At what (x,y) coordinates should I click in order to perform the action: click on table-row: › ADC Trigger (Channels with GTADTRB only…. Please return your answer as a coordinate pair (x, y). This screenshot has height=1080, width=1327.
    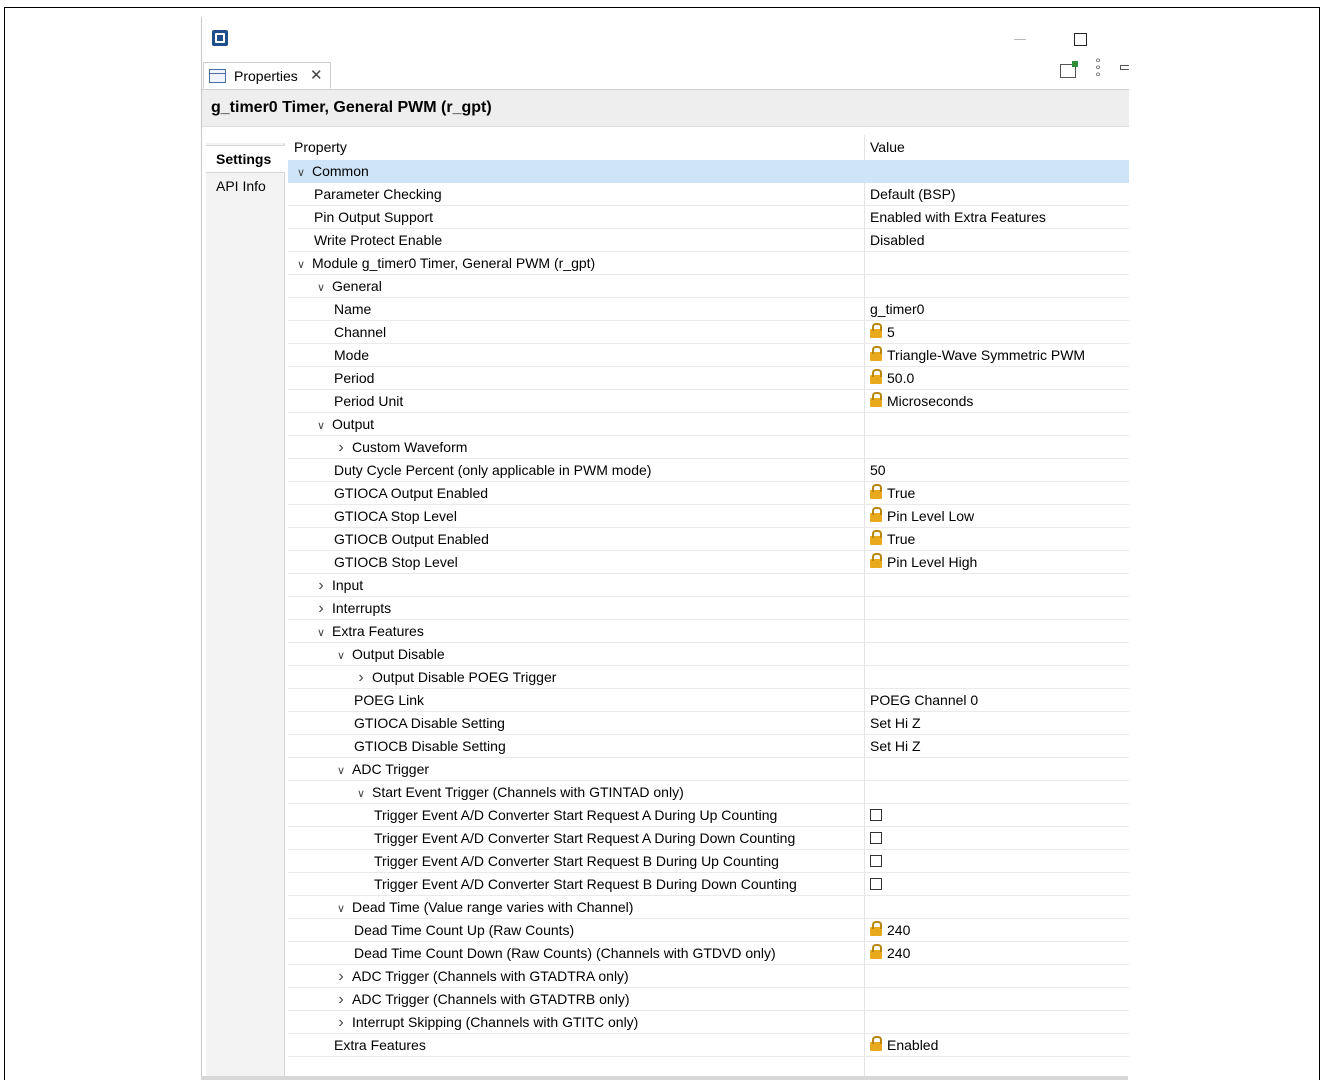
    Looking at the image, I should click on (708, 999).